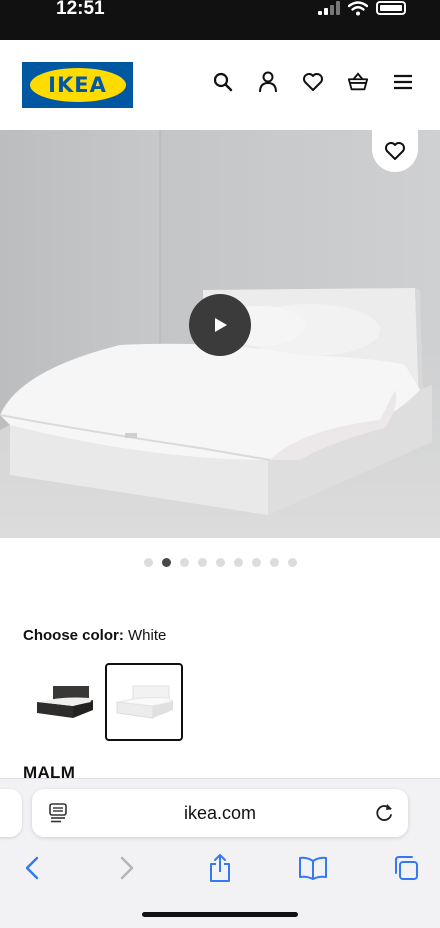  I want to click on carousel-dots, so click(220, 562).